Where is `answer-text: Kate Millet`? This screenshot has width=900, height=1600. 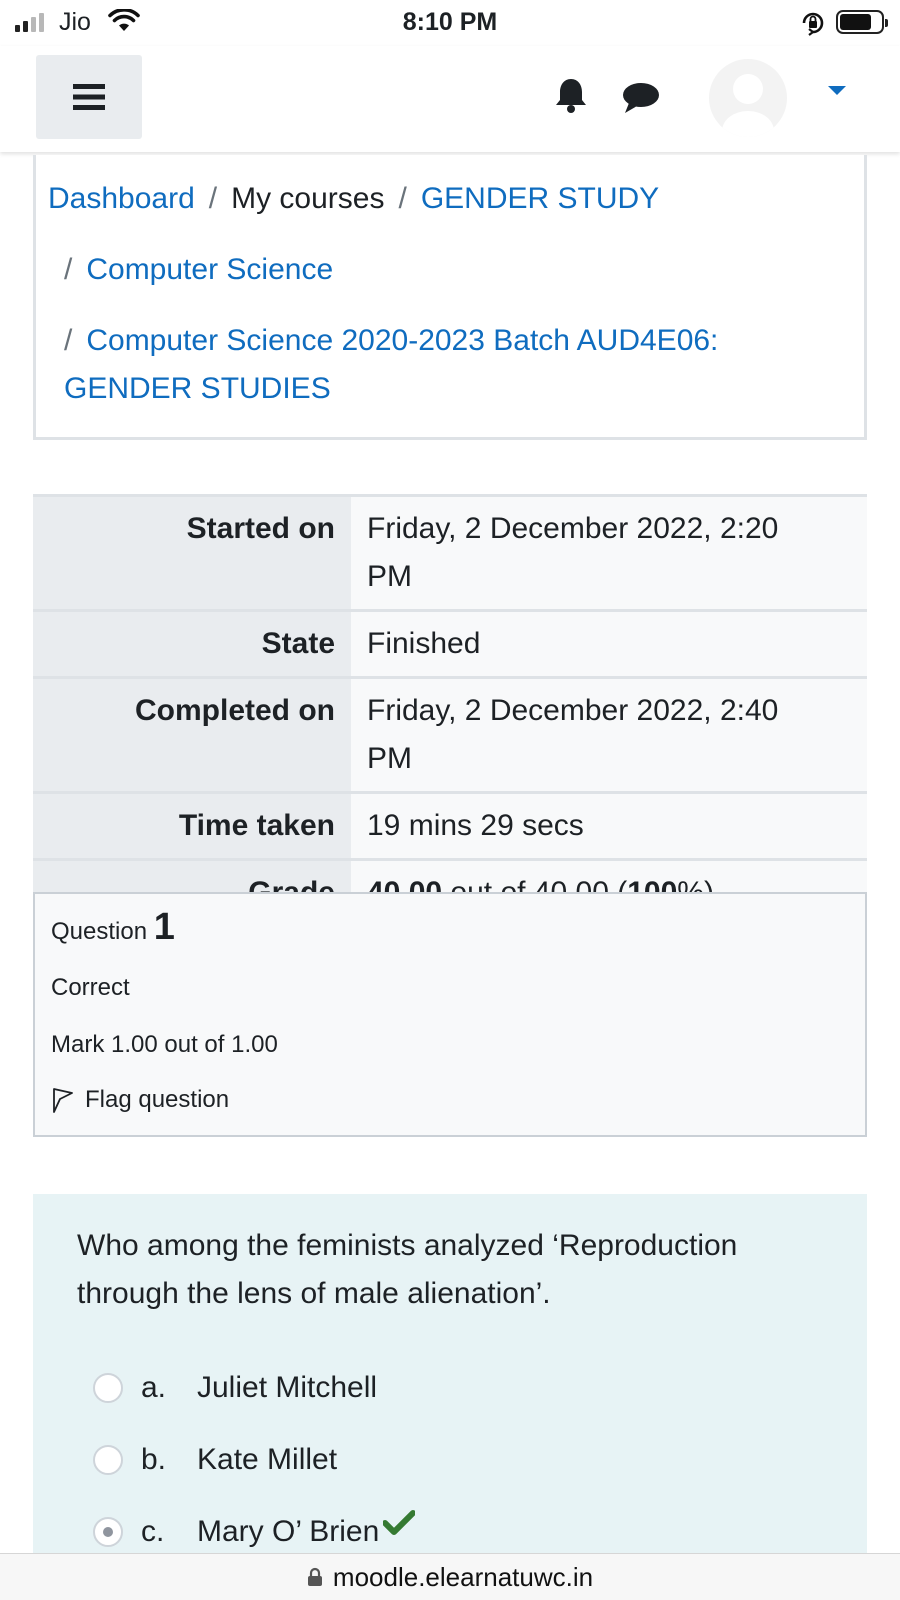 answer-text: Kate Millet is located at coordinates (267, 1459).